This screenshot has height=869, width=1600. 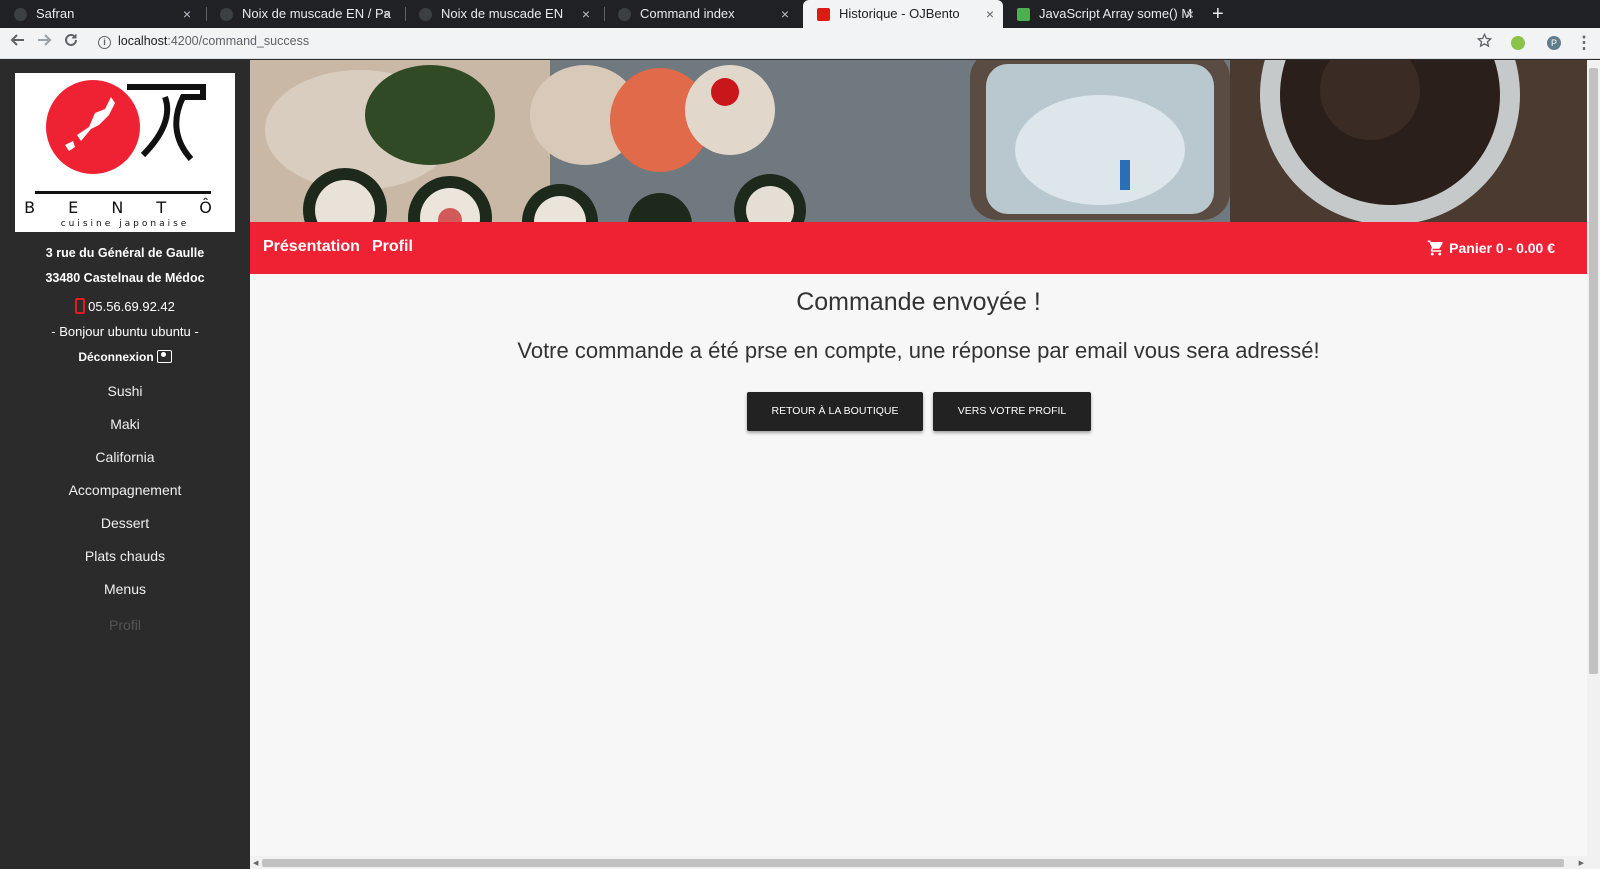 I want to click on tab-command-index: Command index ×, so click(x=701, y=14).